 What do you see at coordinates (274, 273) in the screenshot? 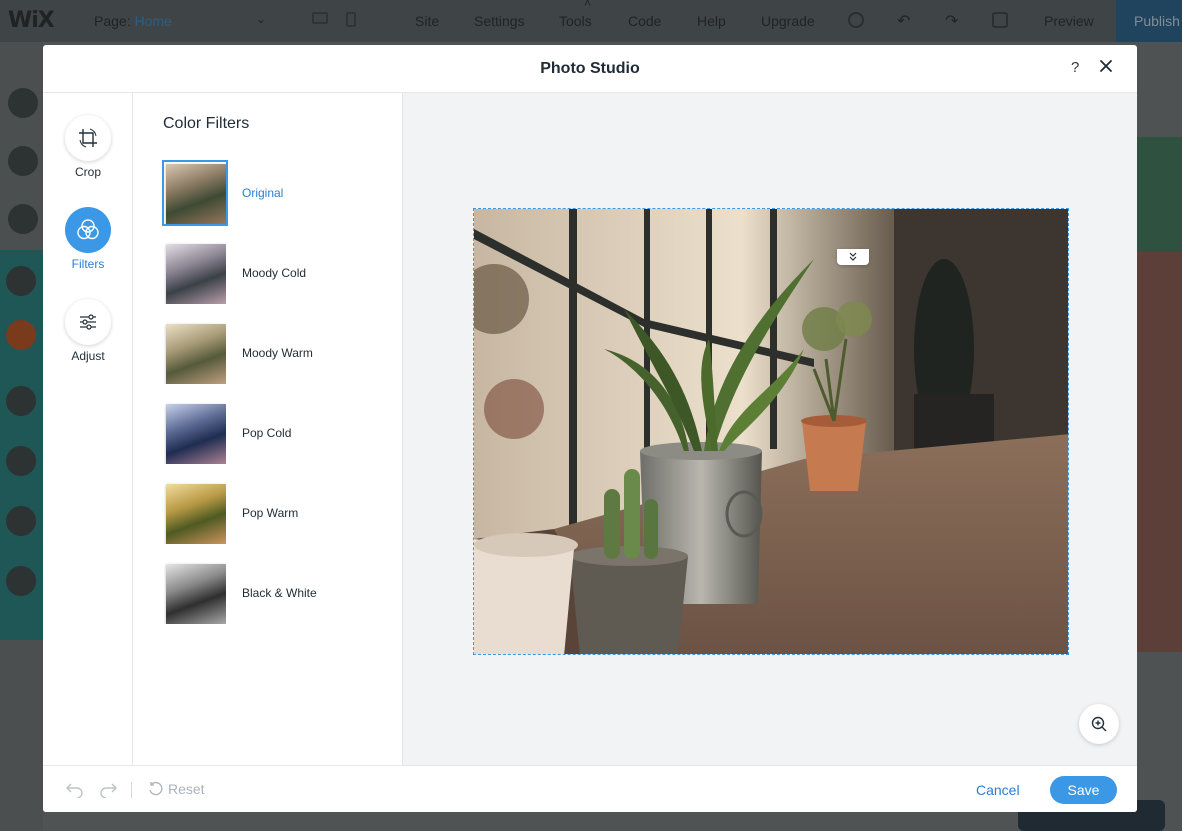
I see `filter-label: Moody Cold` at bounding box center [274, 273].